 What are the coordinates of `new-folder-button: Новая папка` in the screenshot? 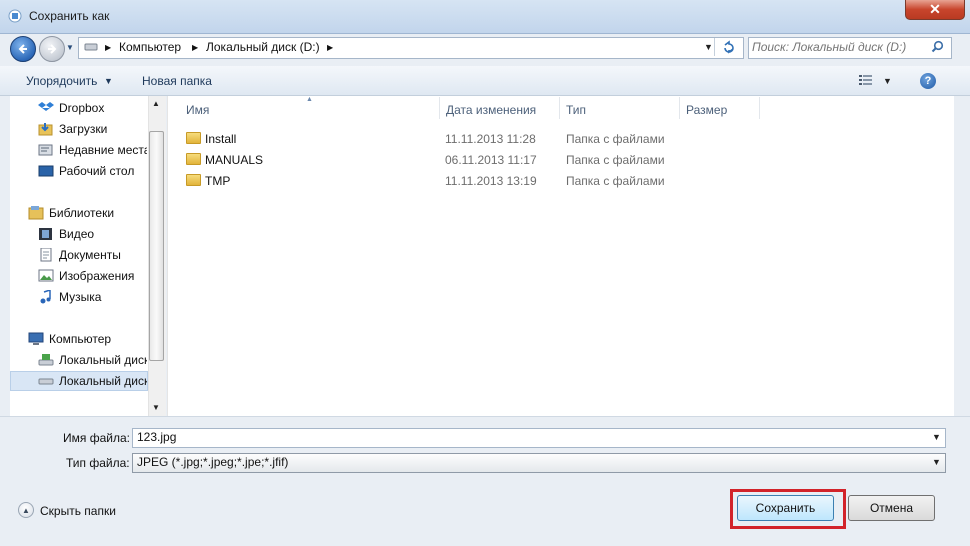 It's located at (177, 81).